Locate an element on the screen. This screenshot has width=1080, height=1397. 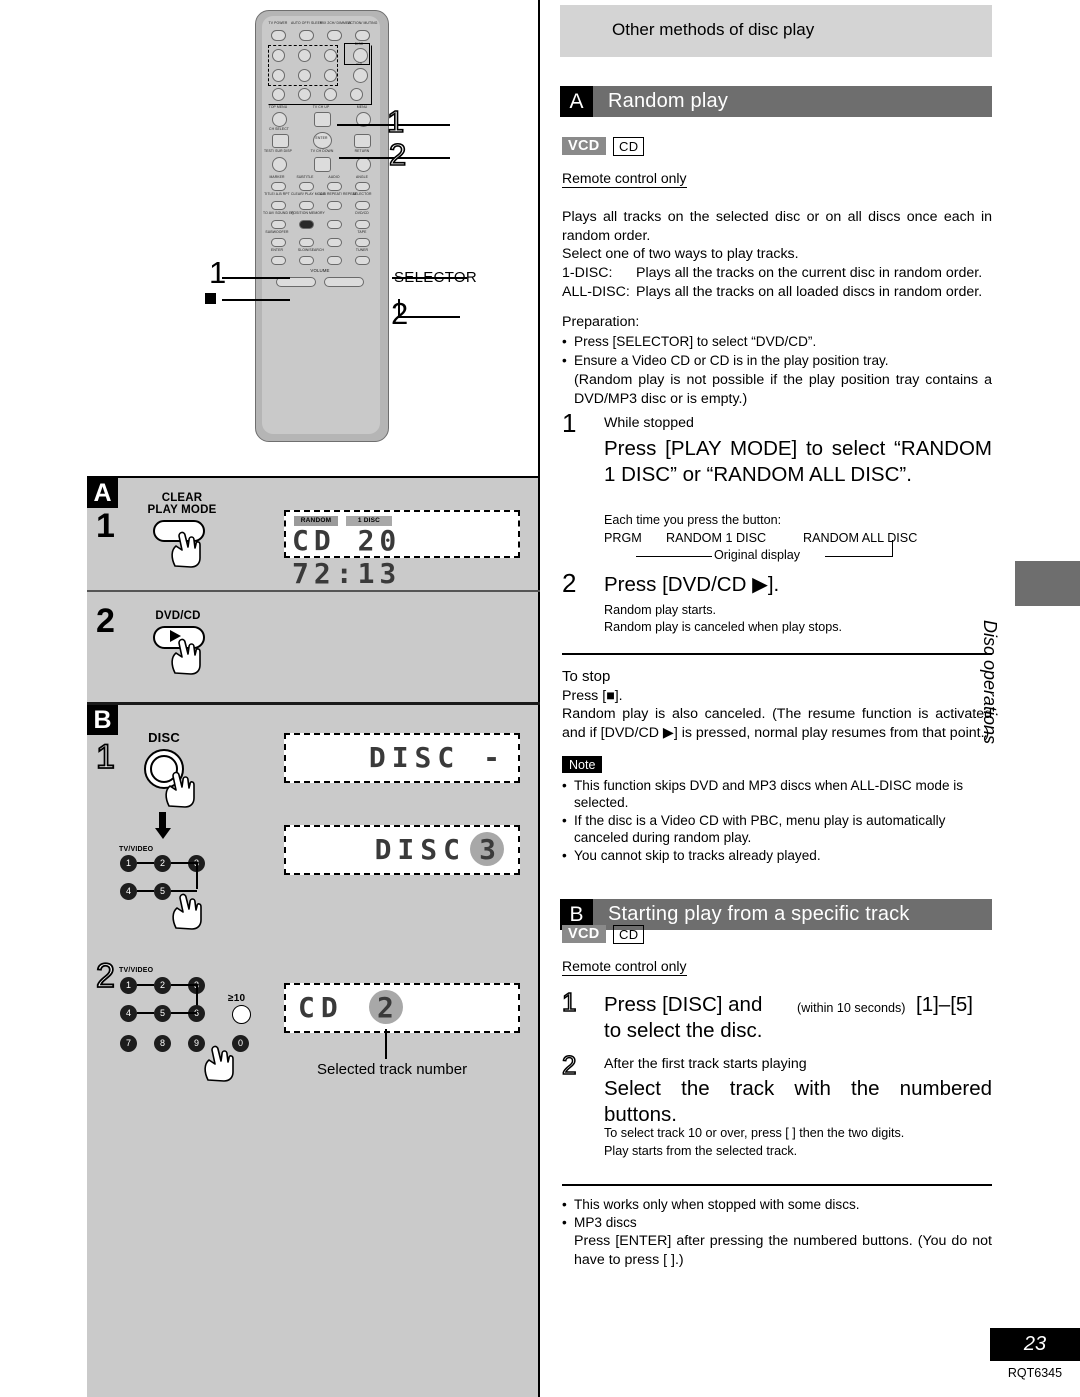
remote-button-mix-2ch is located at coordinates (334, 35).